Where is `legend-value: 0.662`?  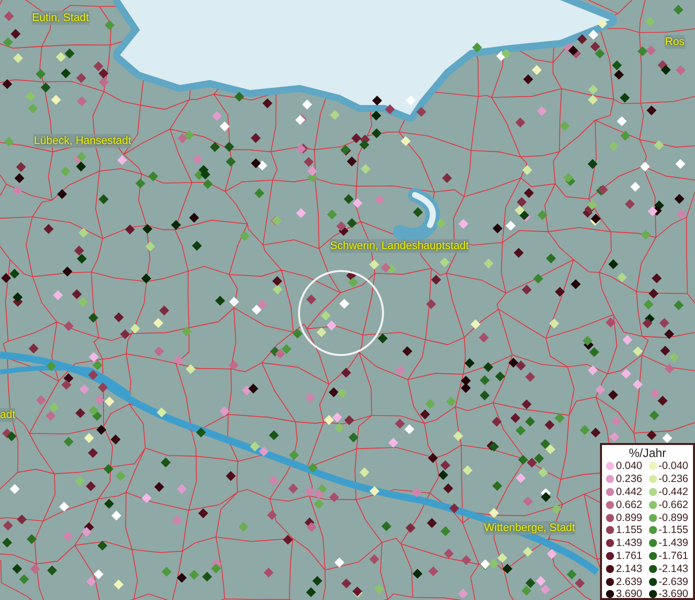 legend-value: 0.662 is located at coordinates (629, 504).